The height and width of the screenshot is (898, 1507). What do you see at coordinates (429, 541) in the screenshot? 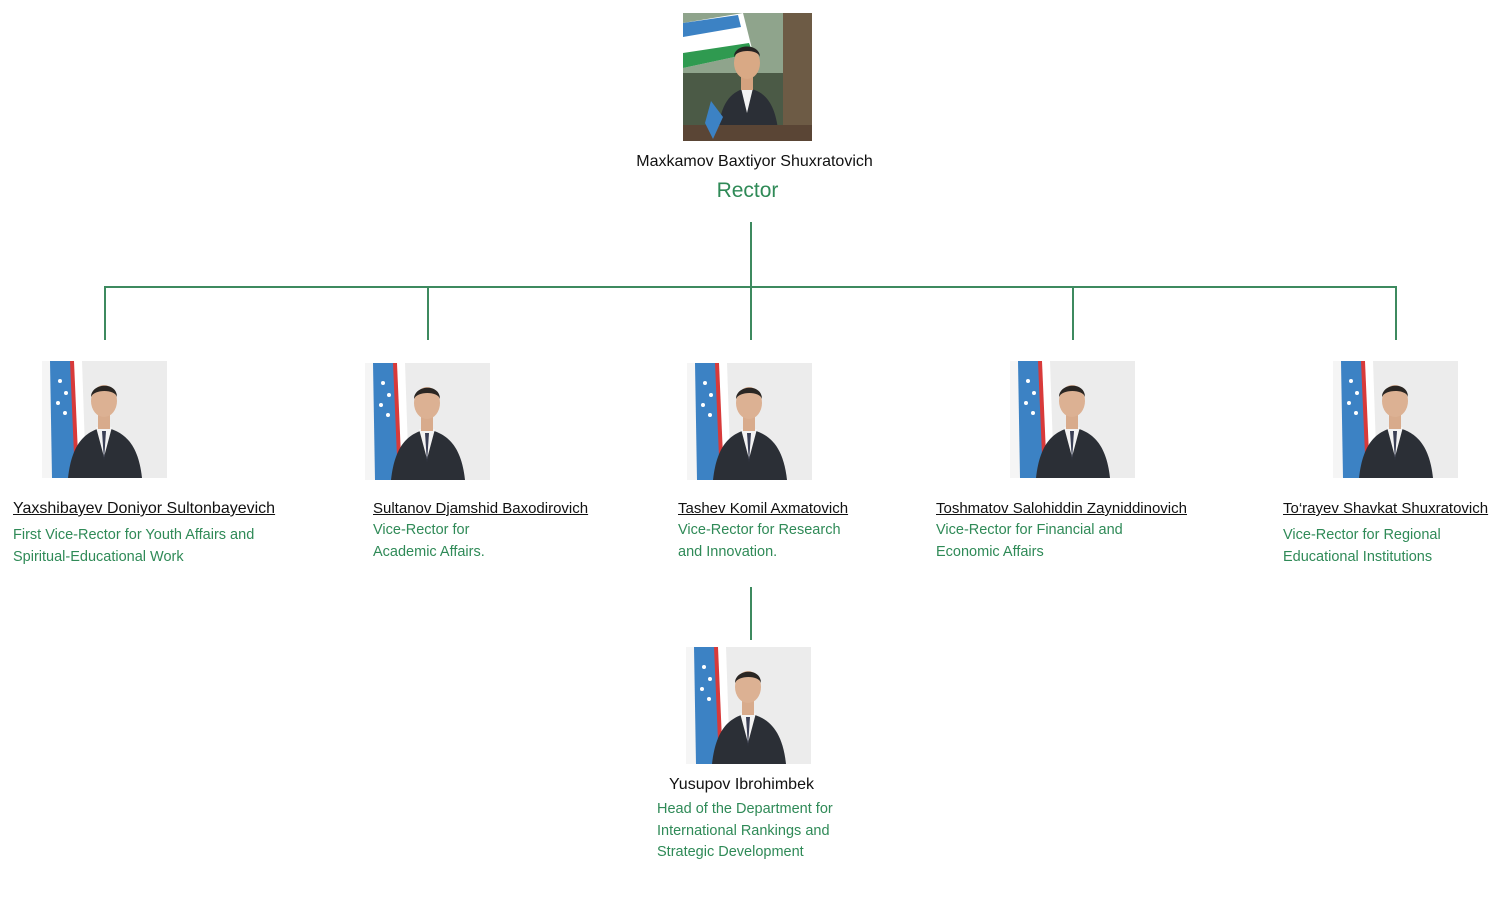
I see `vice-rector-role: Vice-Rector for Academic Affairs.` at bounding box center [429, 541].